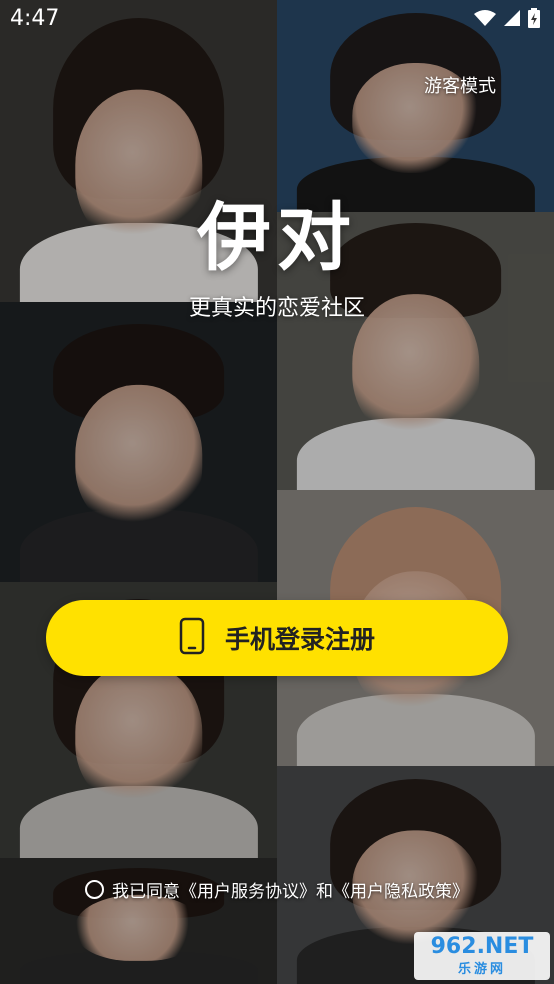 The width and height of the screenshot is (554, 984). I want to click on login-button-label: 手机登录注册, so click(299, 639).